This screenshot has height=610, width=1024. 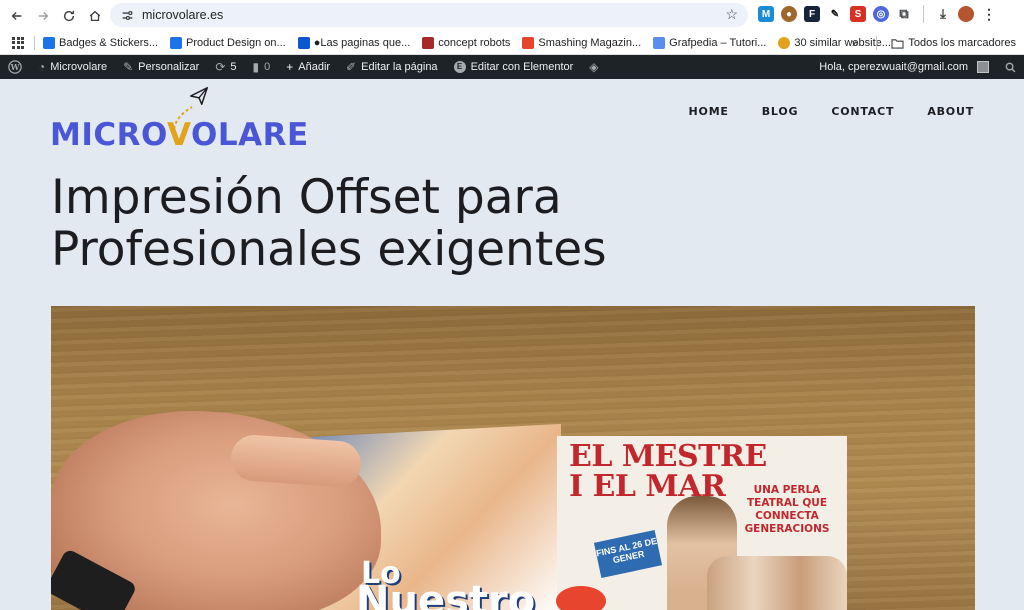 I want to click on wp-updates-link: ⟳ 5, so click(x=225, y=67).